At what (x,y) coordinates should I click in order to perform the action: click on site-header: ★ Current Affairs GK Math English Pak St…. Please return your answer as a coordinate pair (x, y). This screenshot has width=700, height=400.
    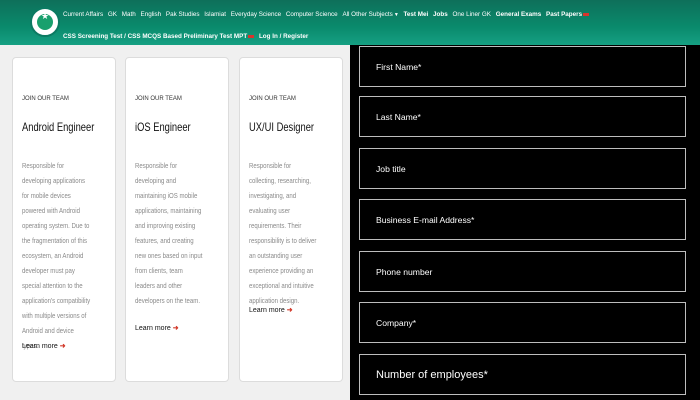
    Looking at the image, I should click on (350, 22).